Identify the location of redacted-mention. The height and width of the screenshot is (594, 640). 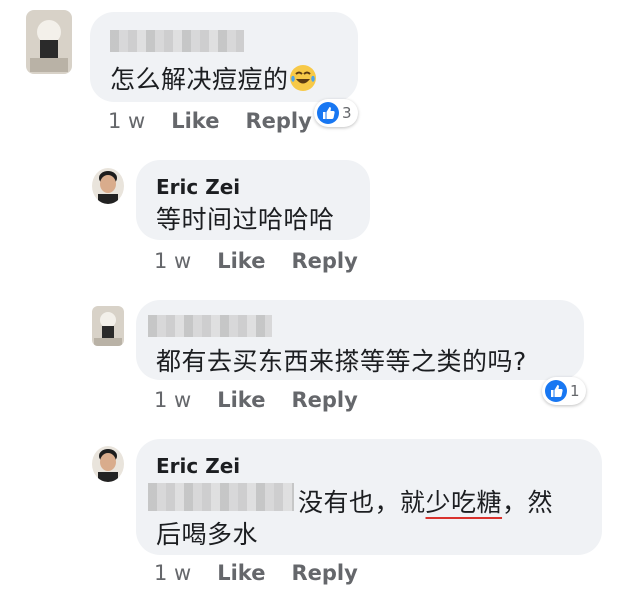
(221, 497).